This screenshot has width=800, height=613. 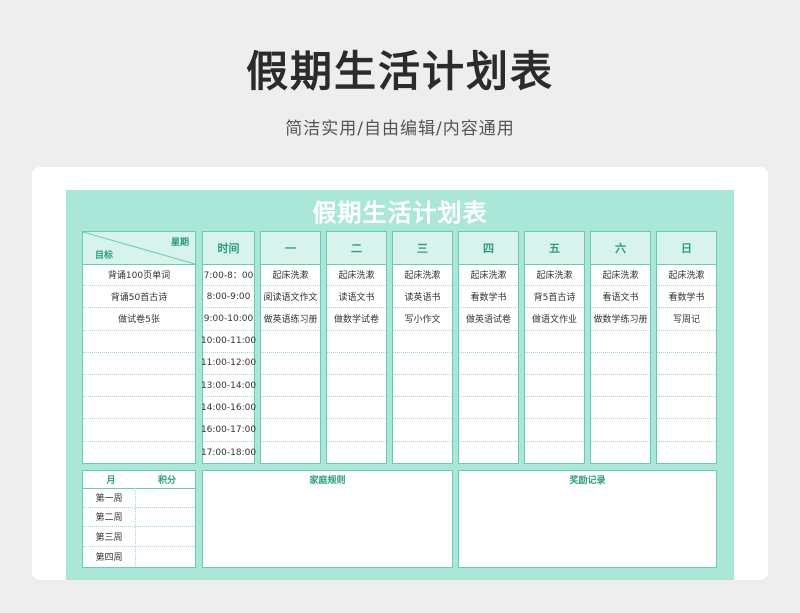 I want to click on time-cell: 13:00-14:00, so click(x=228, y=386).